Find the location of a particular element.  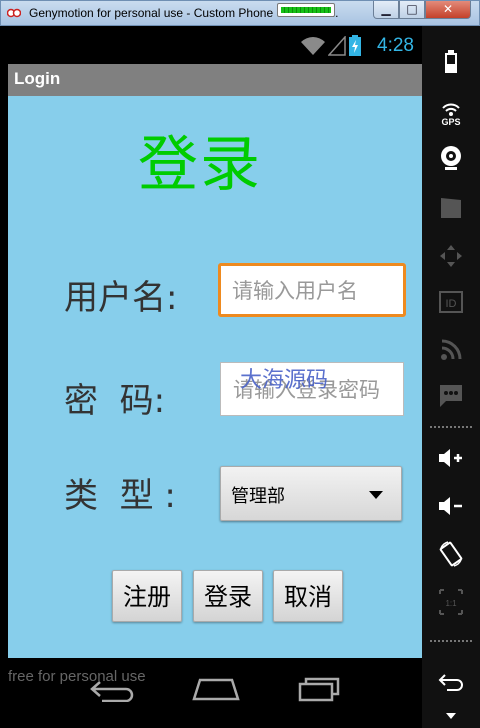

webcam-widget-button is located at coordinates (451, 158).